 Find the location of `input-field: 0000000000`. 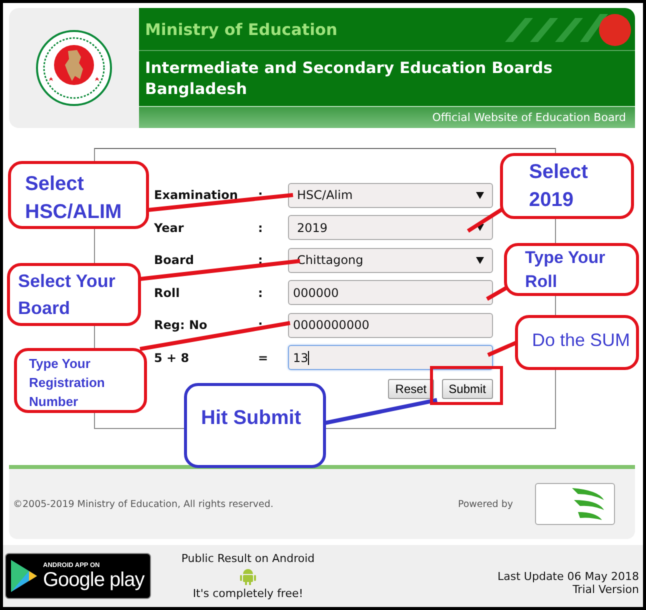

input-field: 0000000000 is located at coordinates (390, 325).